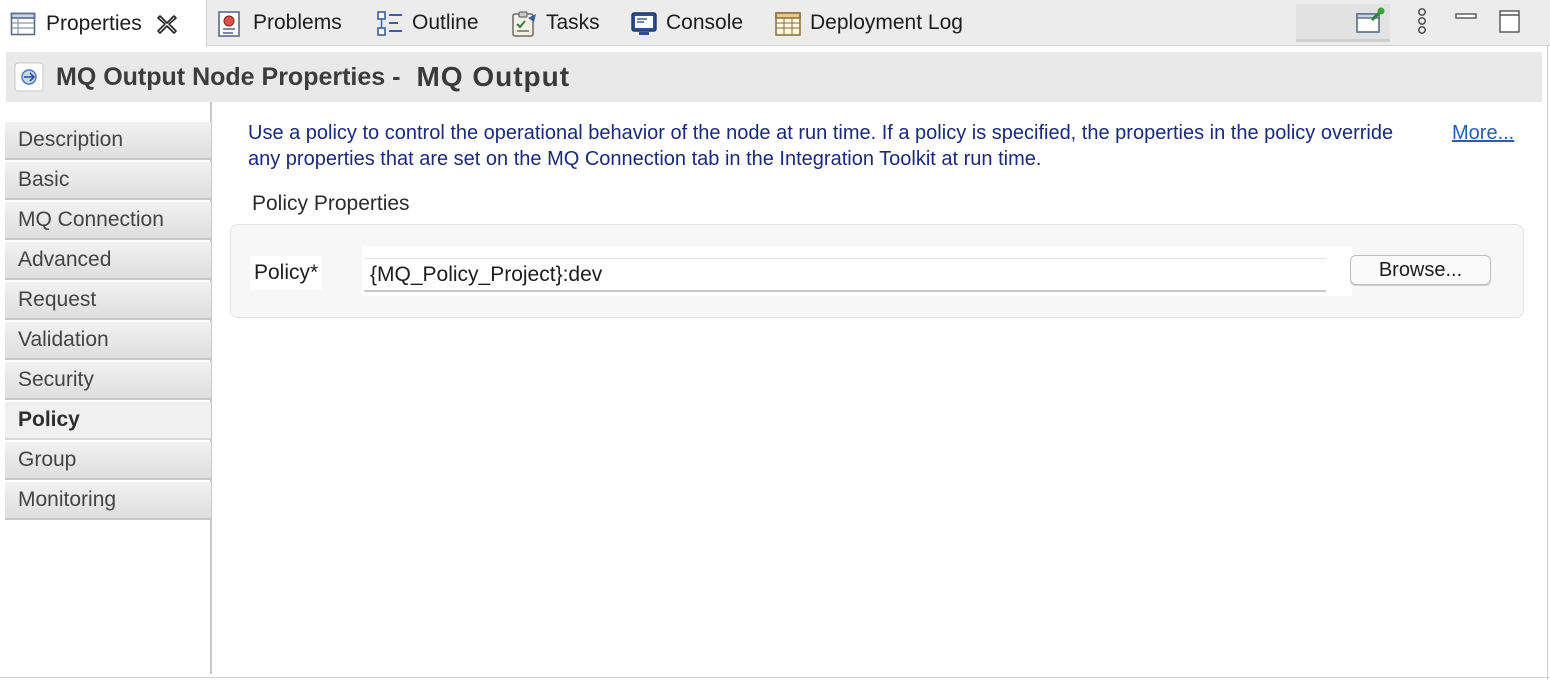 Image resolution: width=1550 pixels, height=680 pixels. Describe the element at coordinates (108, 301) in the screenshot. I see `sidebar-item-request: Request` at that location.